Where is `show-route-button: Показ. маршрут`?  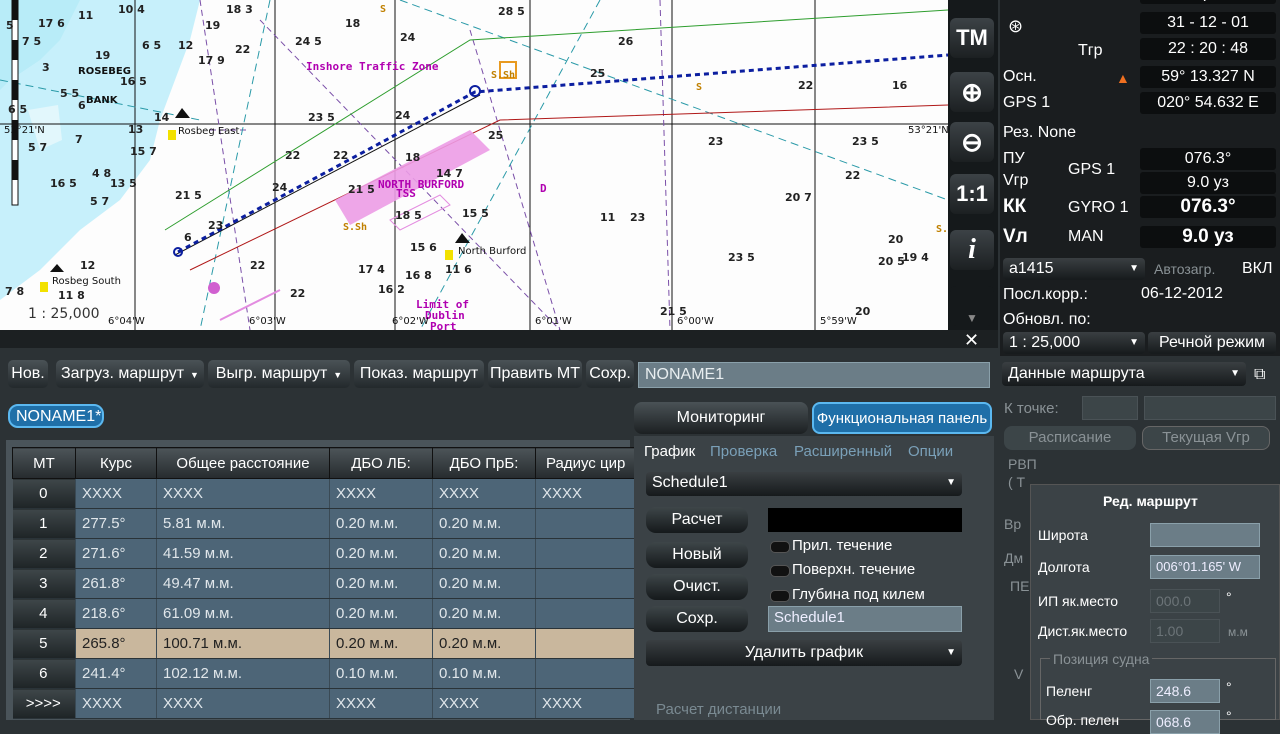
show-route-button: Показ. маршрут is located at coordinates (419, 374).